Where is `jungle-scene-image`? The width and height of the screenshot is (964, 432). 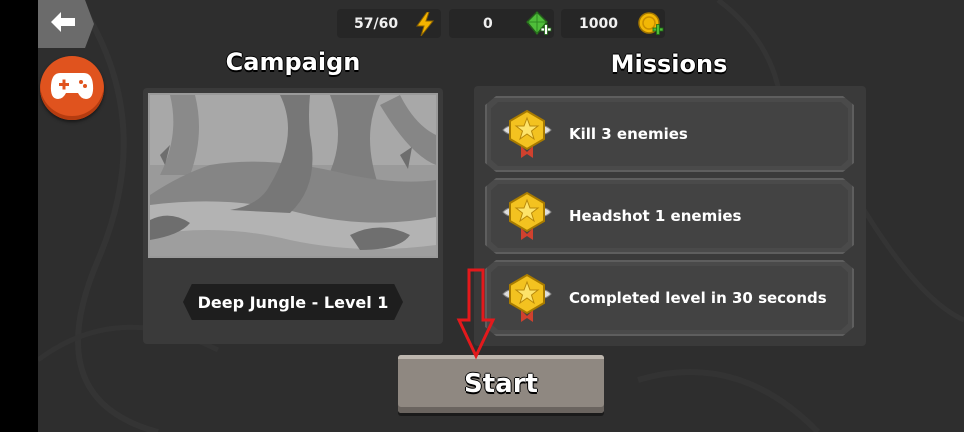
jungle-scene-image is located at coordinates (293, 175).